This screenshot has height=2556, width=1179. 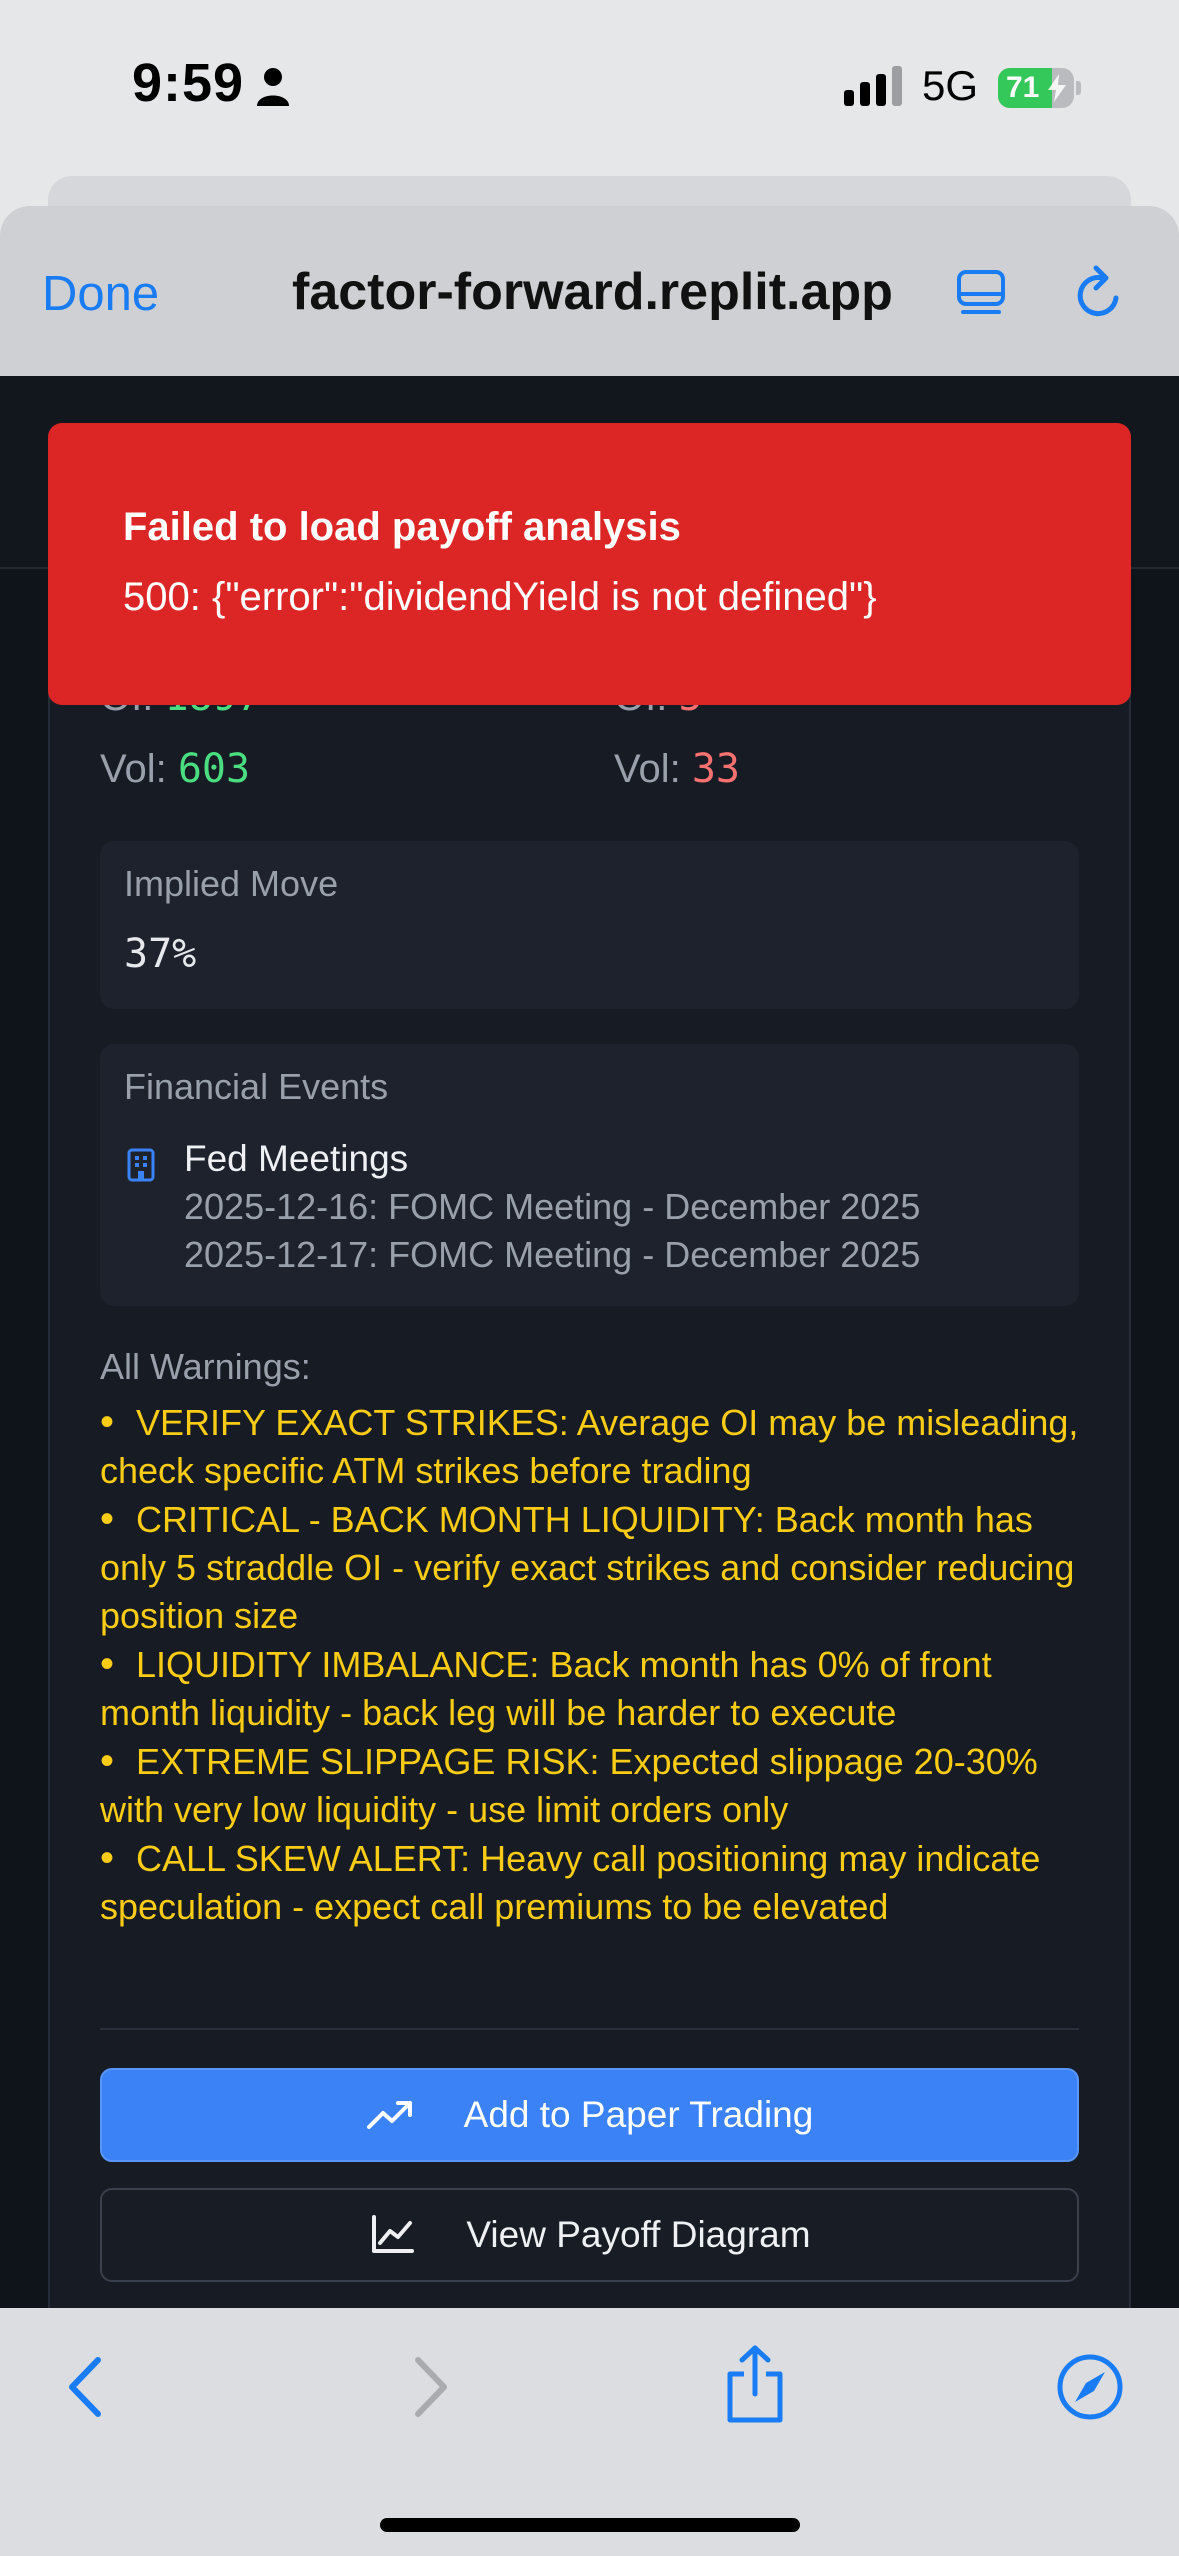 I want to click on add-to-paper-trading-button: Add to Paper Trading, so click(x=589, y=2115).